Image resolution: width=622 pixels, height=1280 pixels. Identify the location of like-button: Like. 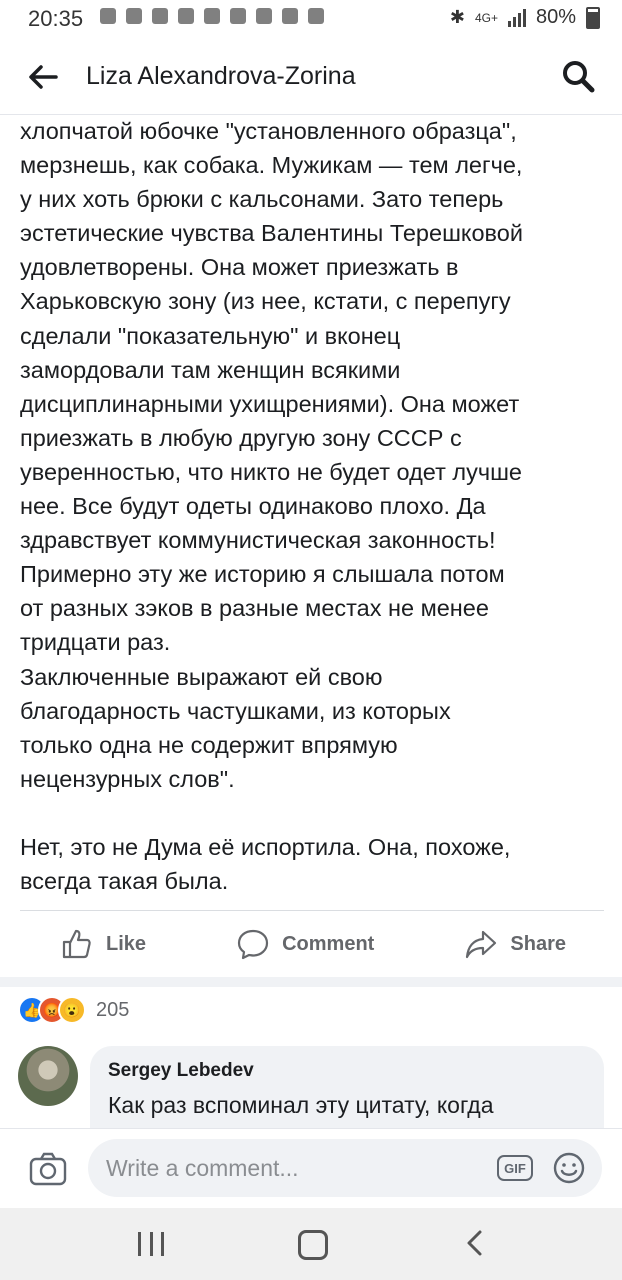
(103, 944).